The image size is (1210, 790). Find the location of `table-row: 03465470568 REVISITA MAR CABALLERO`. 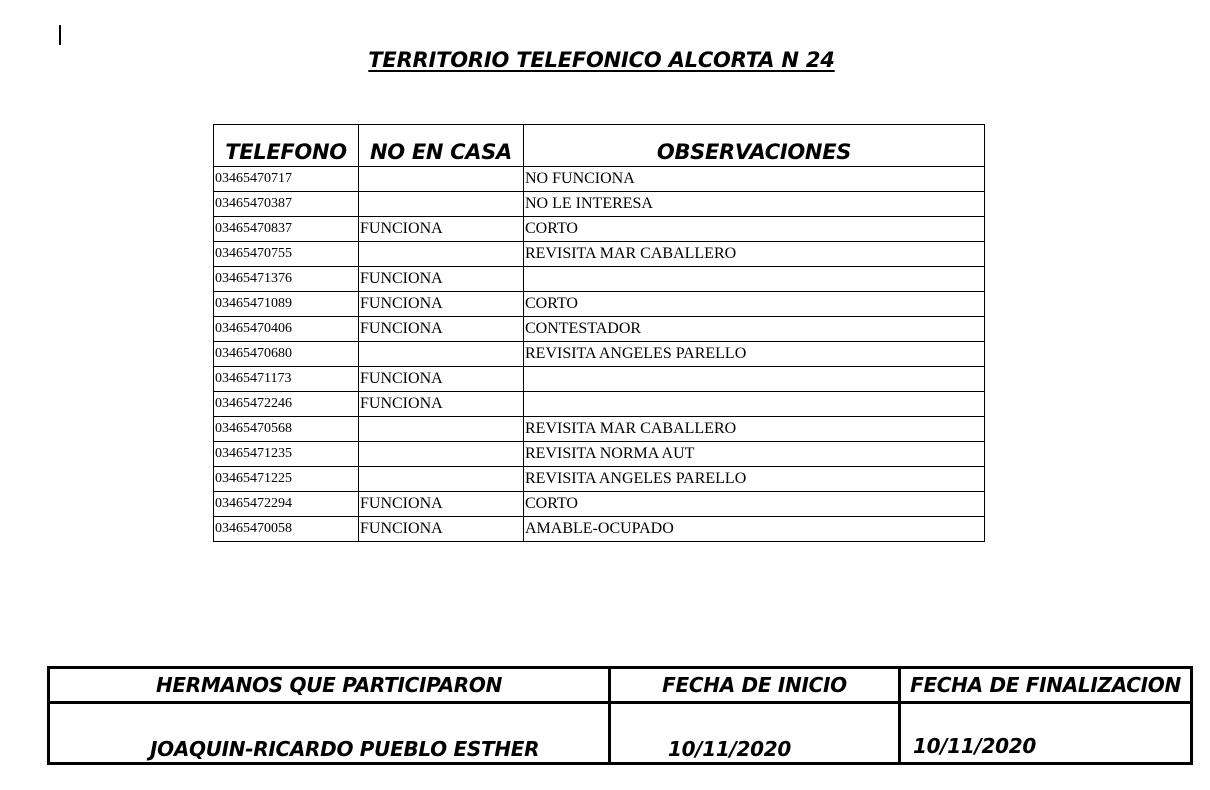

table-row: 03465470568 REVISITA MAR CABALLERO is located at coordinates (599, 429).